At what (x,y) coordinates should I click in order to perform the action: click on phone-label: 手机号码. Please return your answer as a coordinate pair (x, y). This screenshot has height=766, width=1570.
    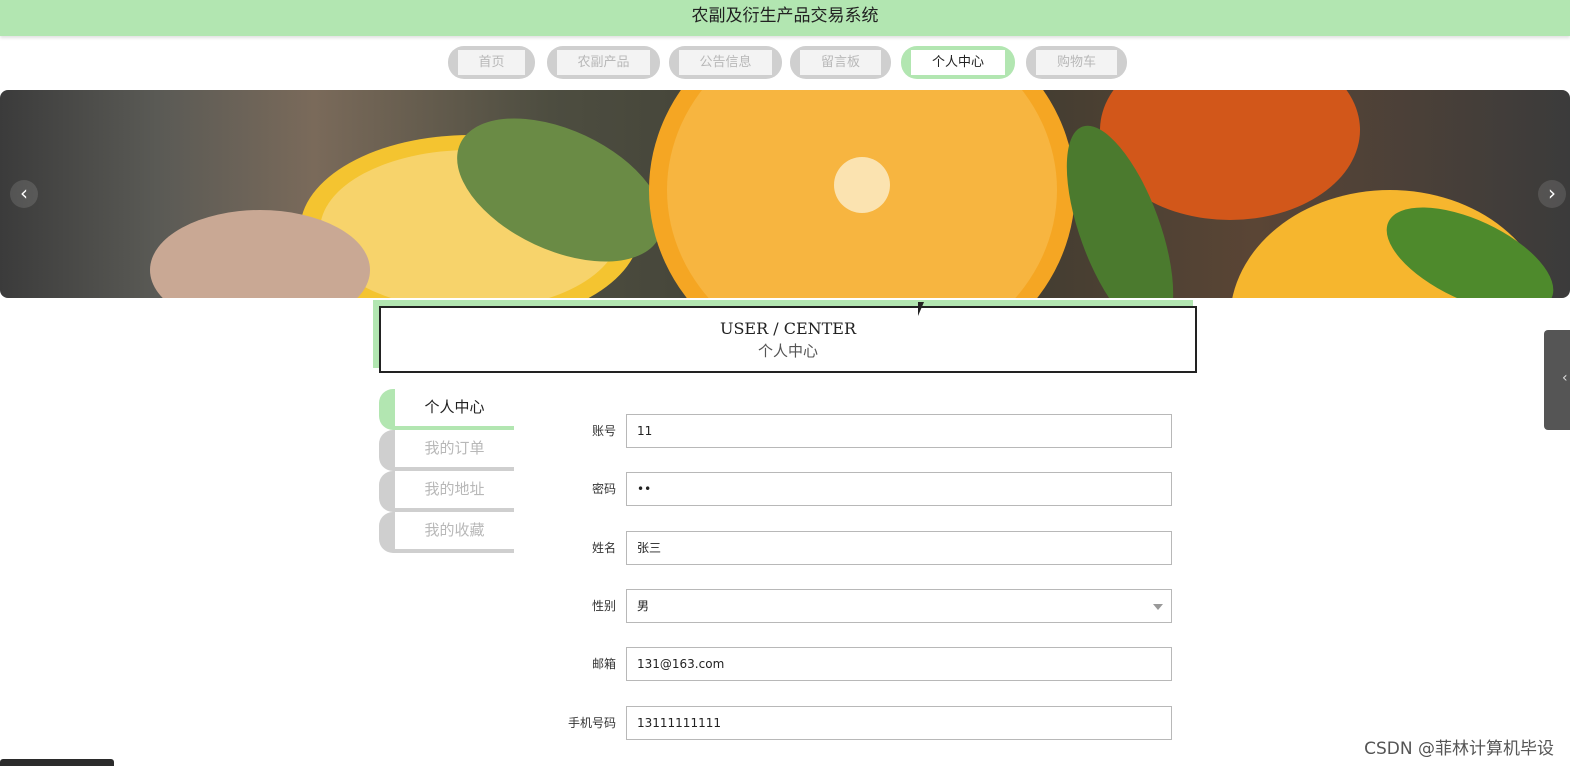
    Looking at the image, I should click on (591, 723).